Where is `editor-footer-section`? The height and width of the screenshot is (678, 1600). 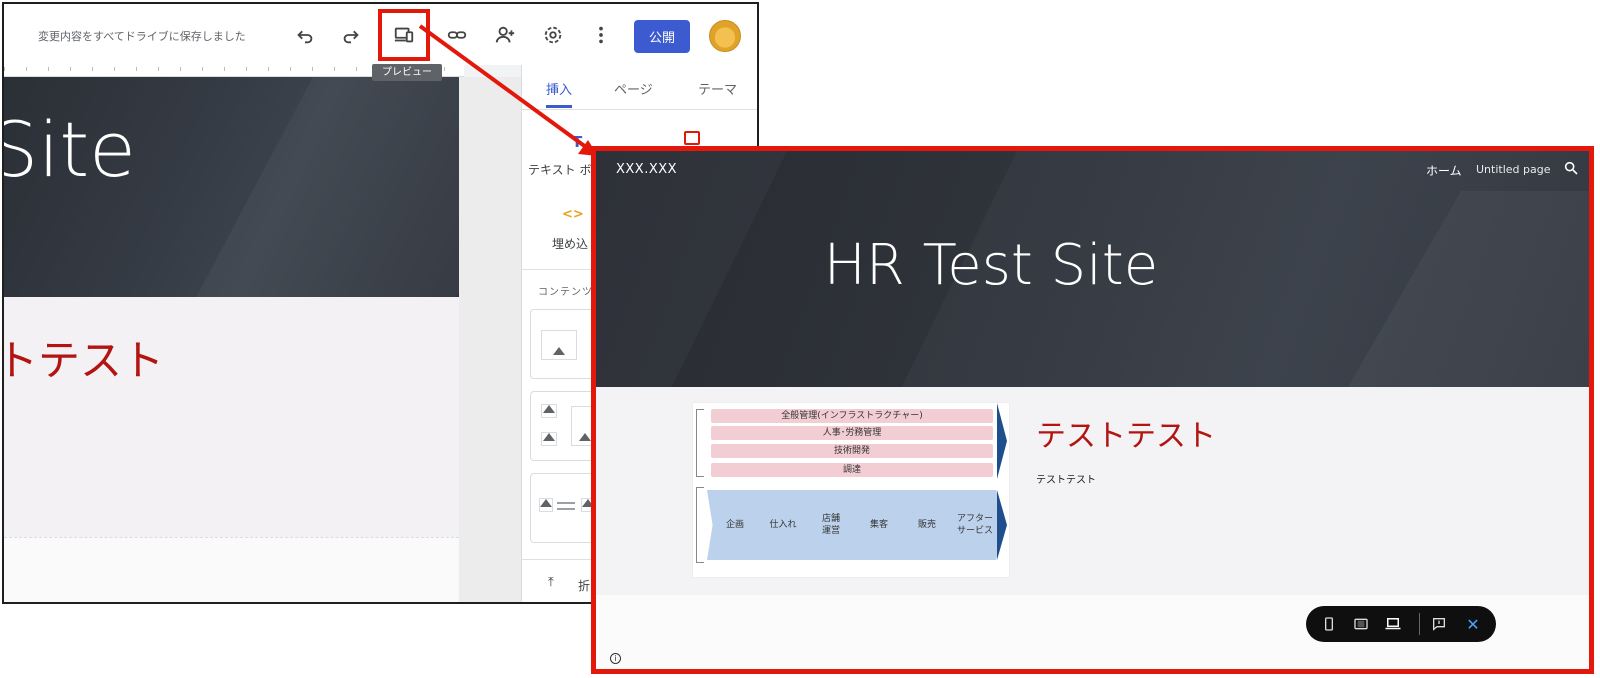 editor-footer-section is located at coordinates (231, 569).